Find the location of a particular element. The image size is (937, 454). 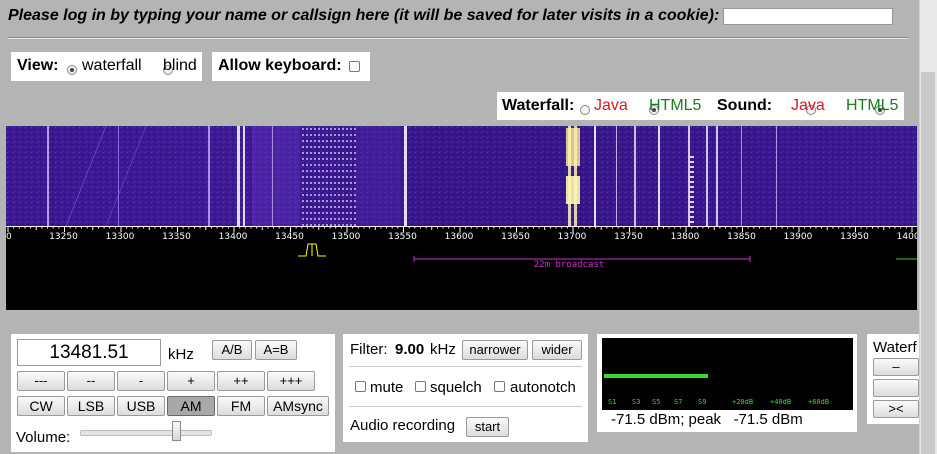

step-down-medium-button: -- is located at coordinates (91, 381).